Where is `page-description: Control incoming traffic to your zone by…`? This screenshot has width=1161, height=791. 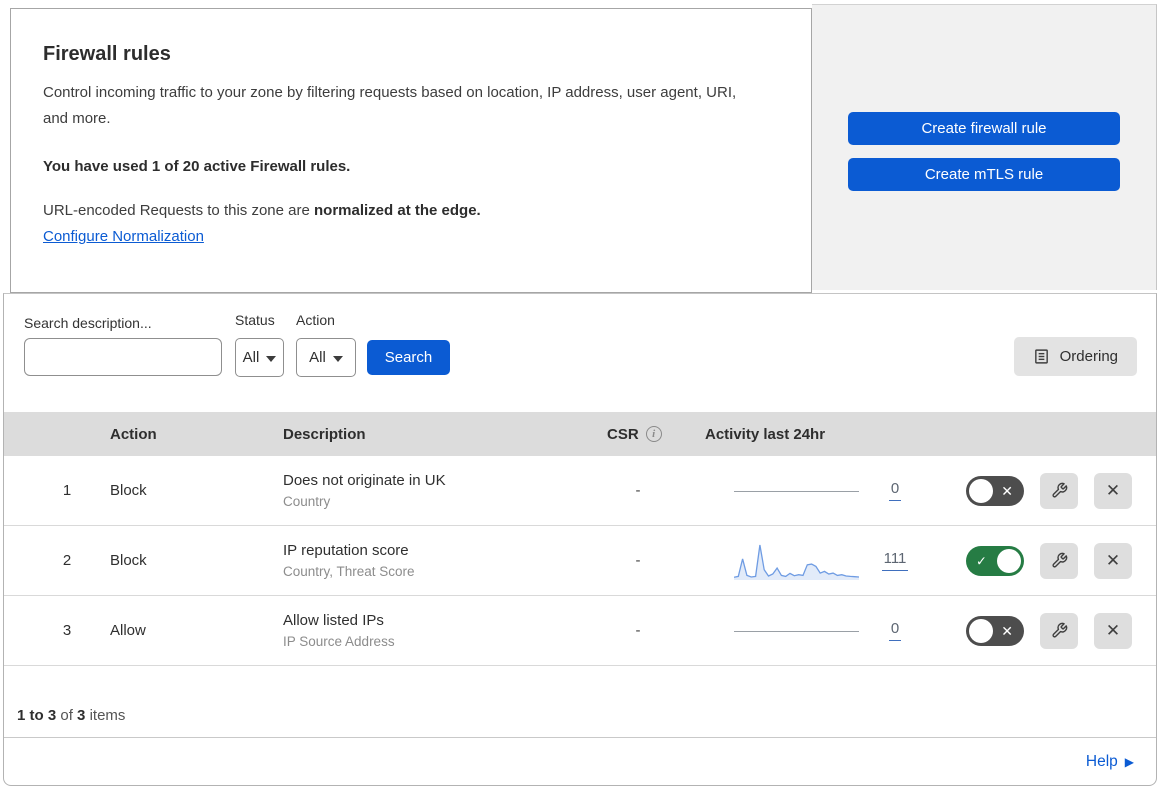
page-description: Control incoming traffic to your zone by… is located at coordinates (390, 105).